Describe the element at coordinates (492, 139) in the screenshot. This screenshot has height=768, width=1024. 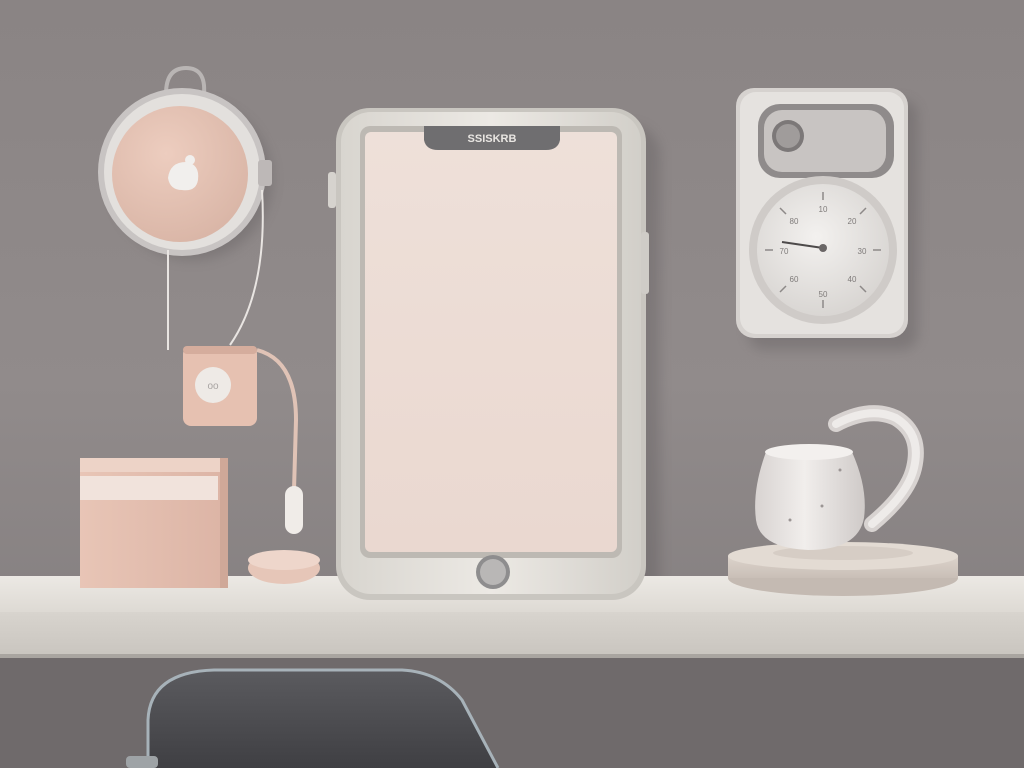
I see `tablet-brand-text: SSISKRB` at that location.